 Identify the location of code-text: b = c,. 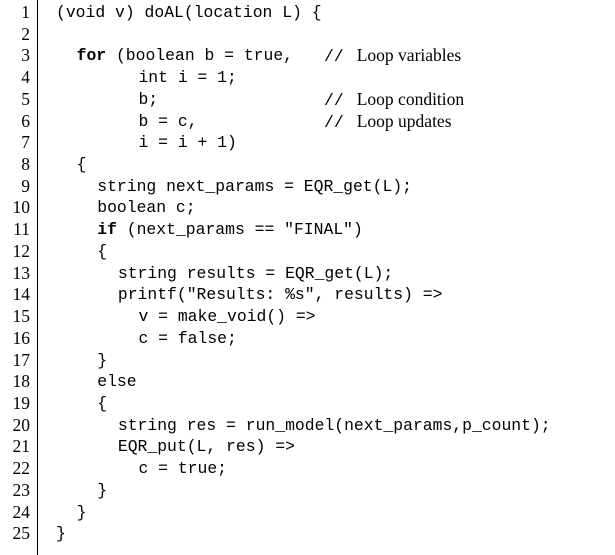
(167, 122).